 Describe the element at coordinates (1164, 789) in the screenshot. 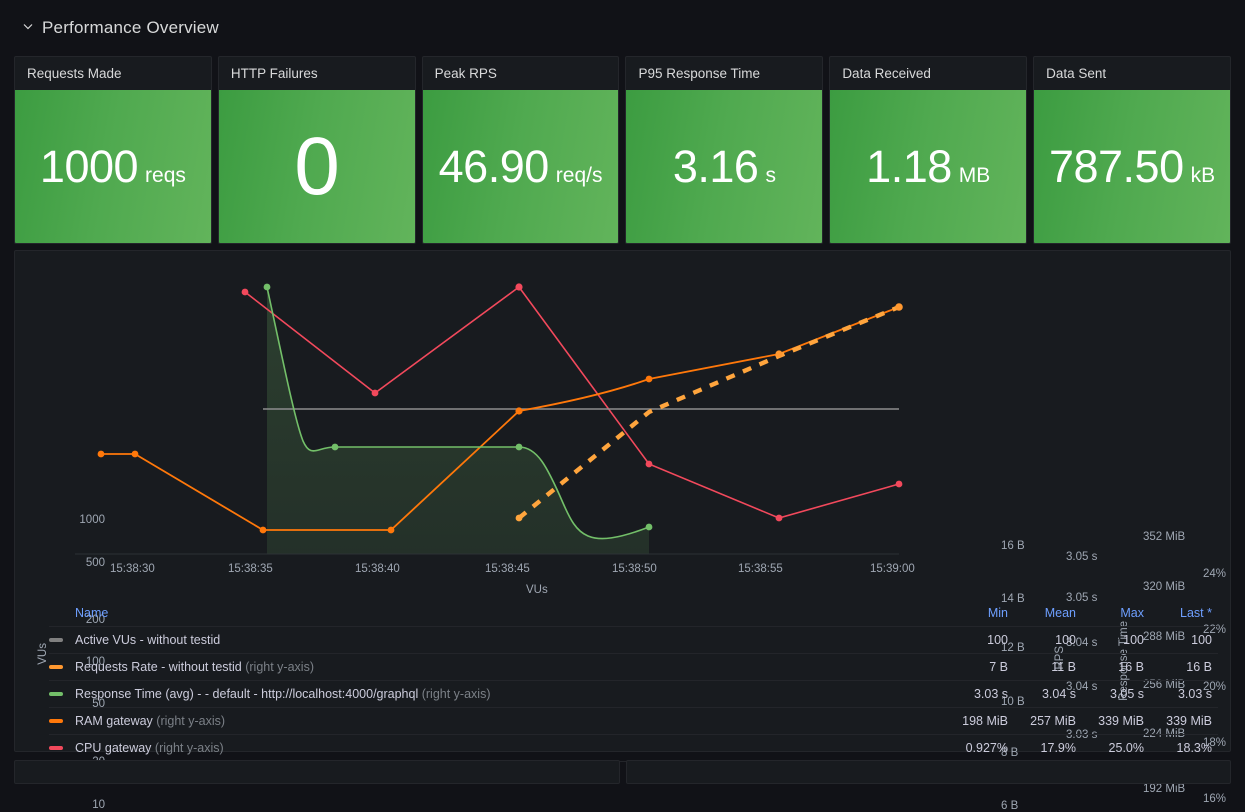

I see `axis-tick-memory: 192 MiB` at that location.